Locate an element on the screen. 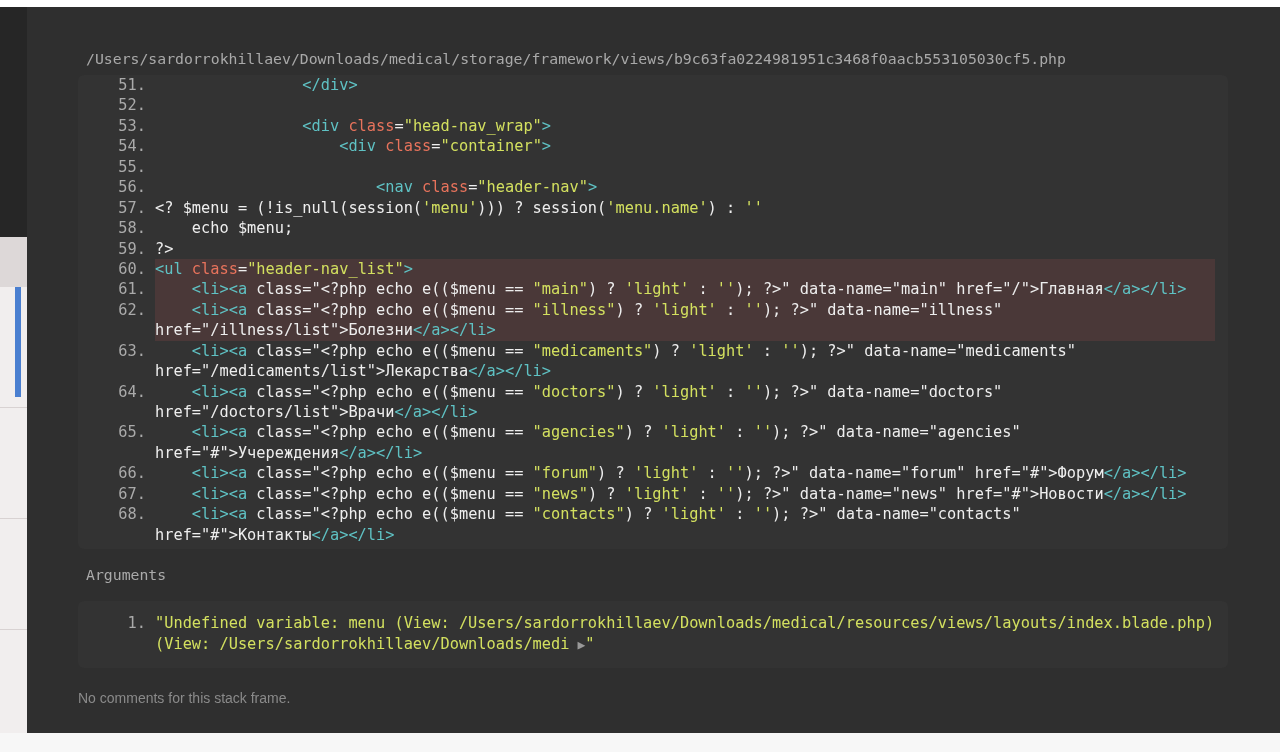 The width and height of the screenshot is (1280, 752). argument-value: (View: /Users/sardorrokhillaev/Downloads/medi is located at coordinates (362, 643).